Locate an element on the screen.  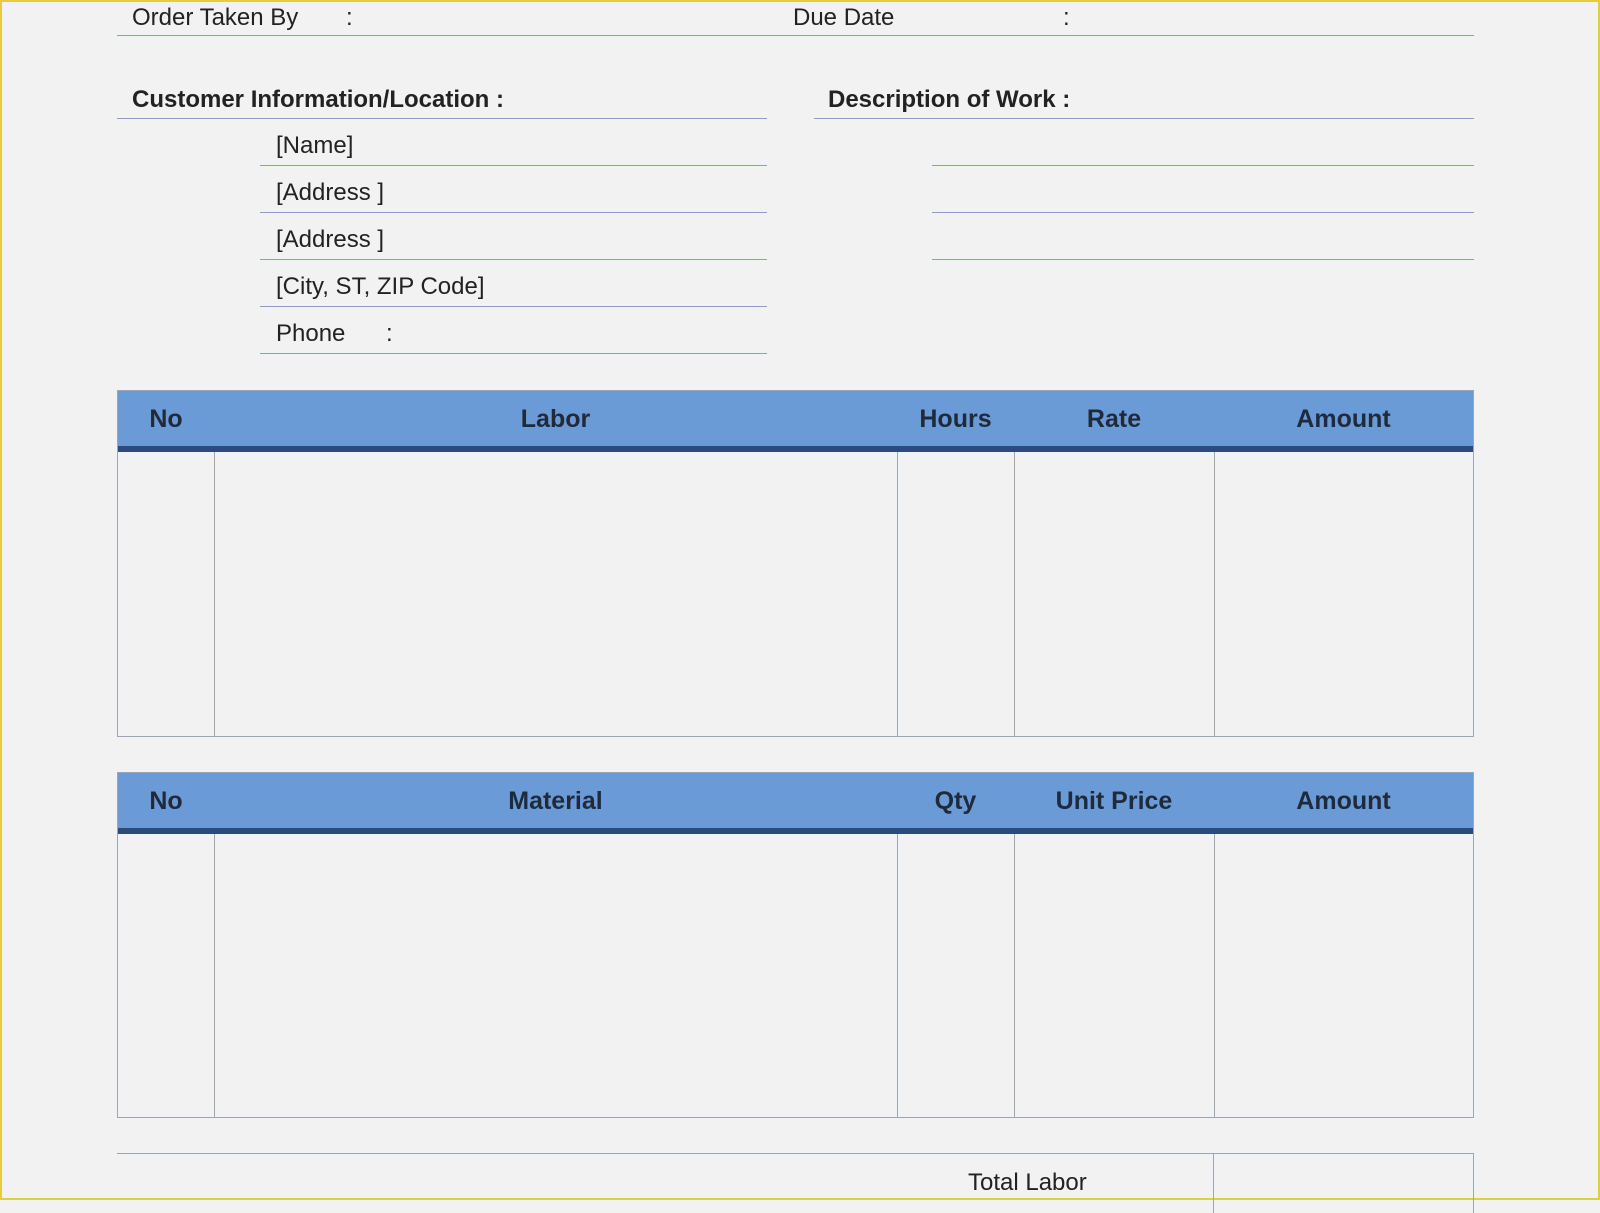
labor-header-hours: Hours is located at coordinates (955, 419).